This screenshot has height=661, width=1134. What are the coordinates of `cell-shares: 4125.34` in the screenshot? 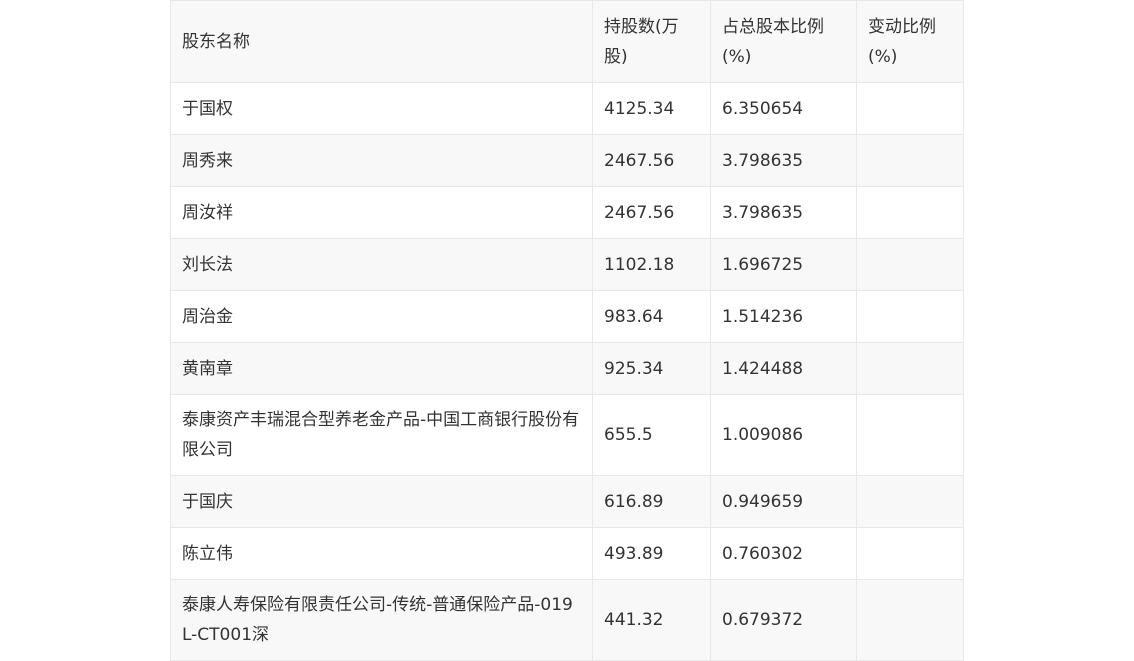 It's located at (651, 108).